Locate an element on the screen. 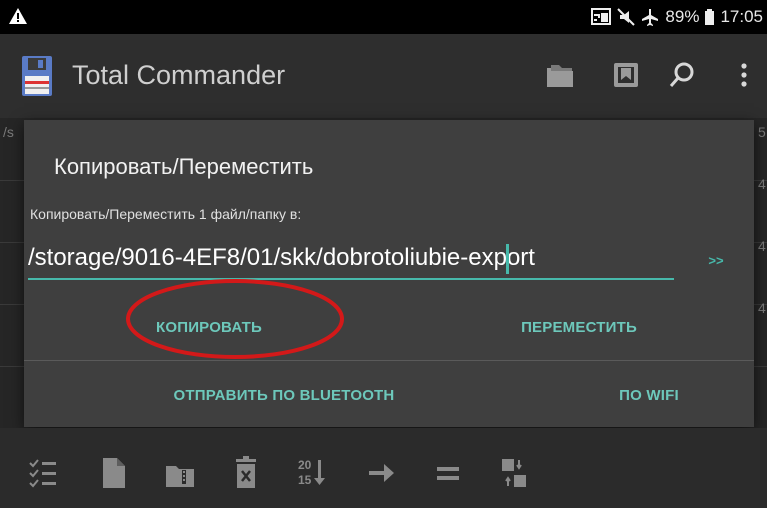 This screenshot has width=767, height=508. svg-text: 20 is located at coordinates (305, 465).